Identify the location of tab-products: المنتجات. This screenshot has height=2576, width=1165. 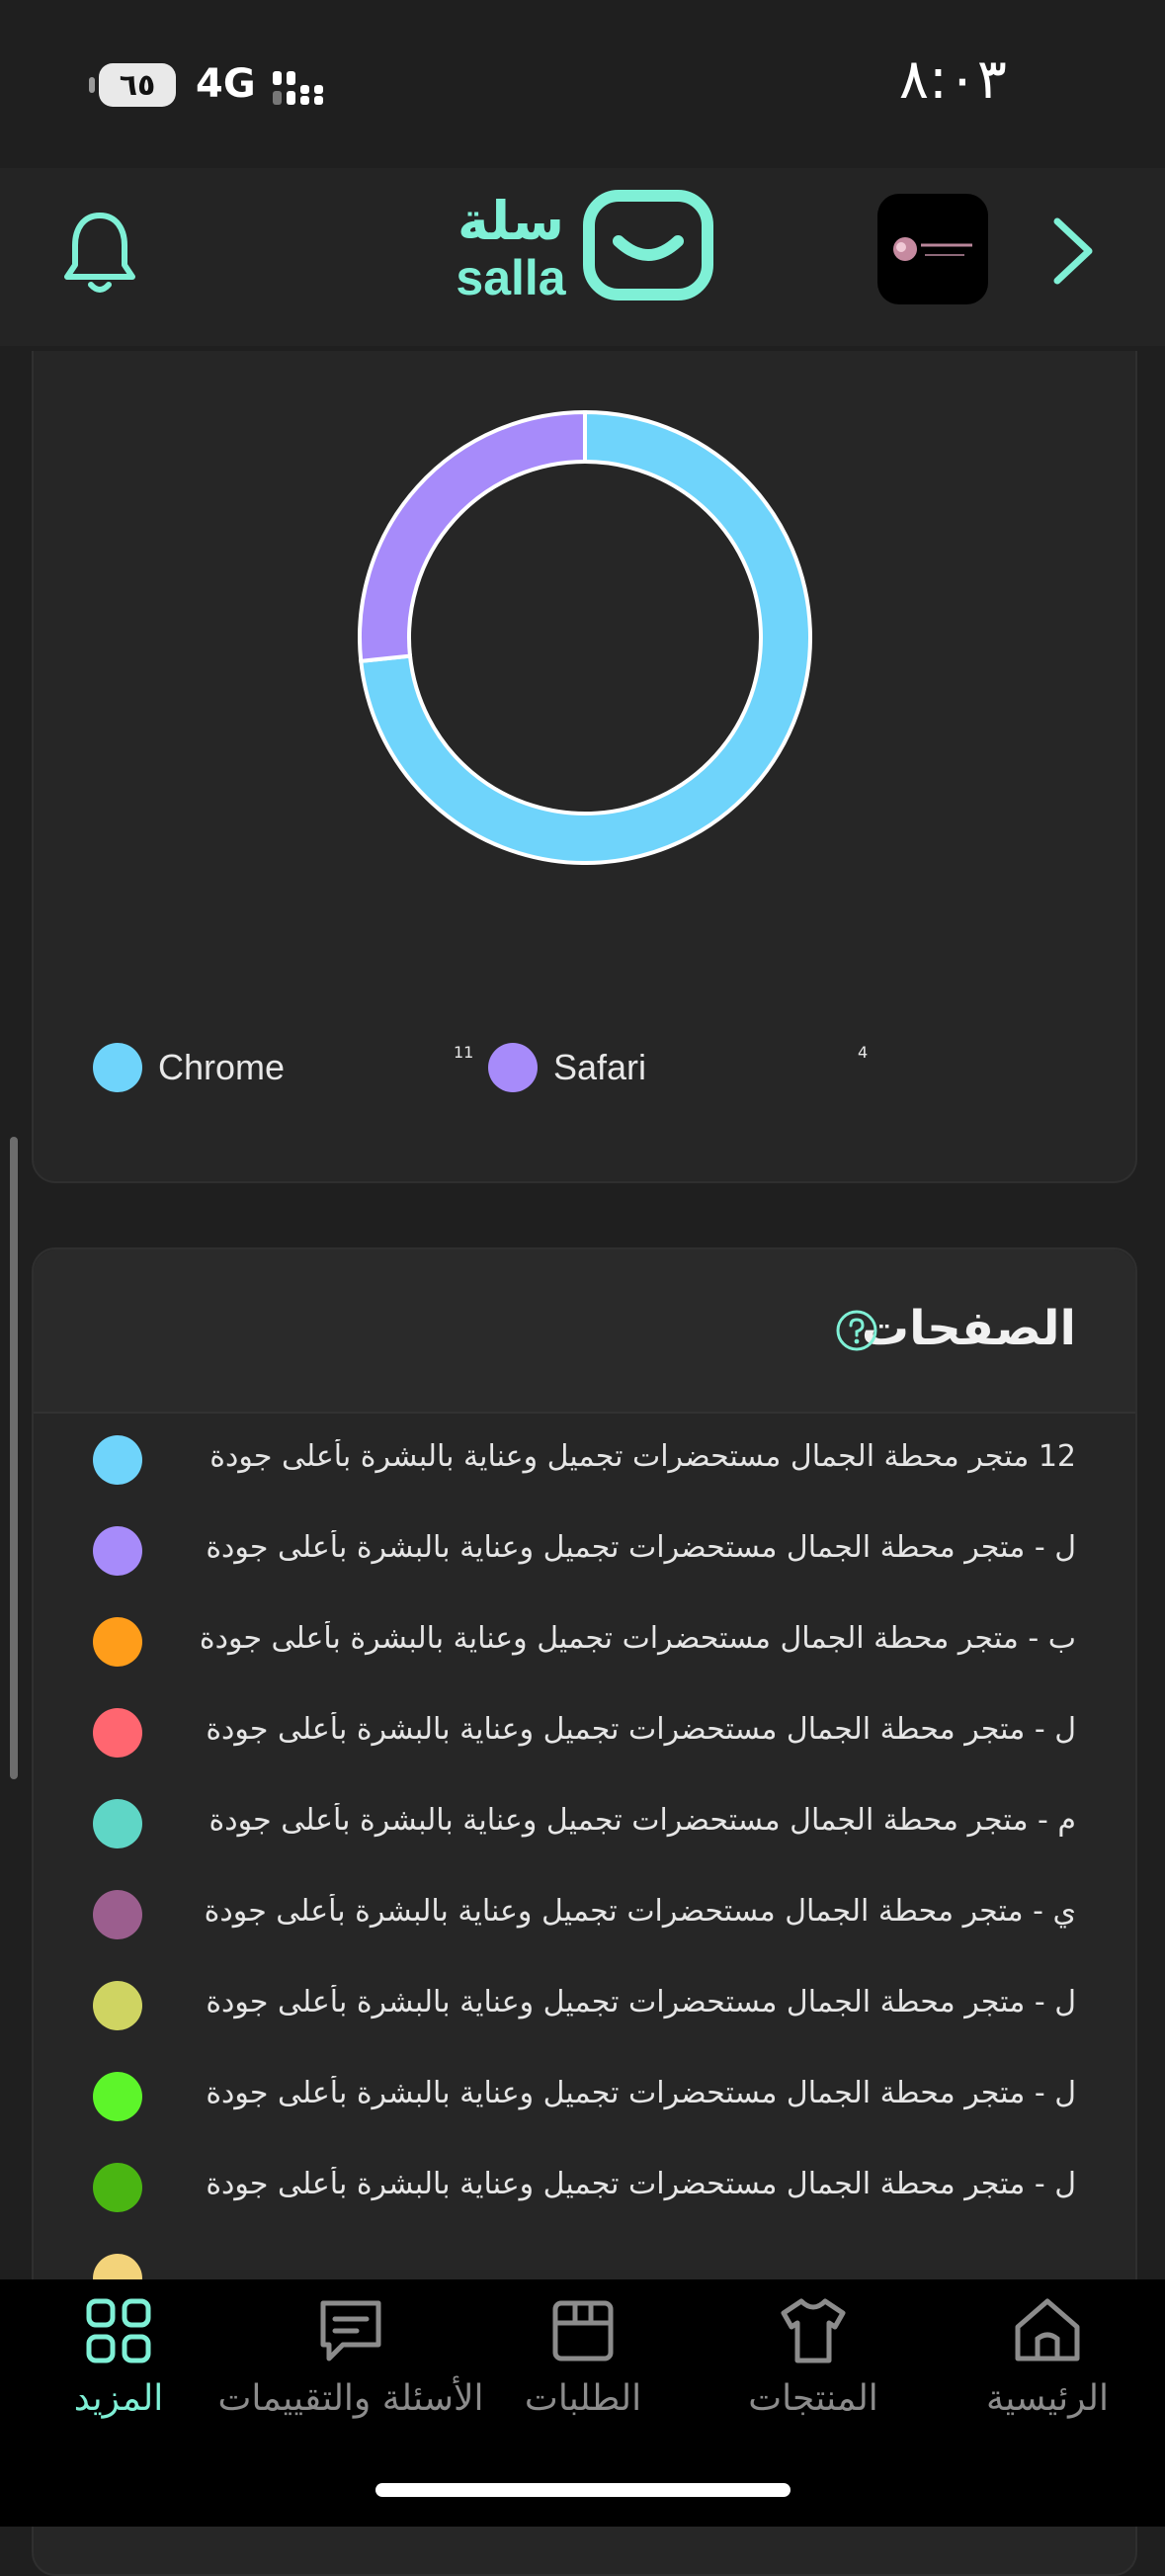
(813, 2363).